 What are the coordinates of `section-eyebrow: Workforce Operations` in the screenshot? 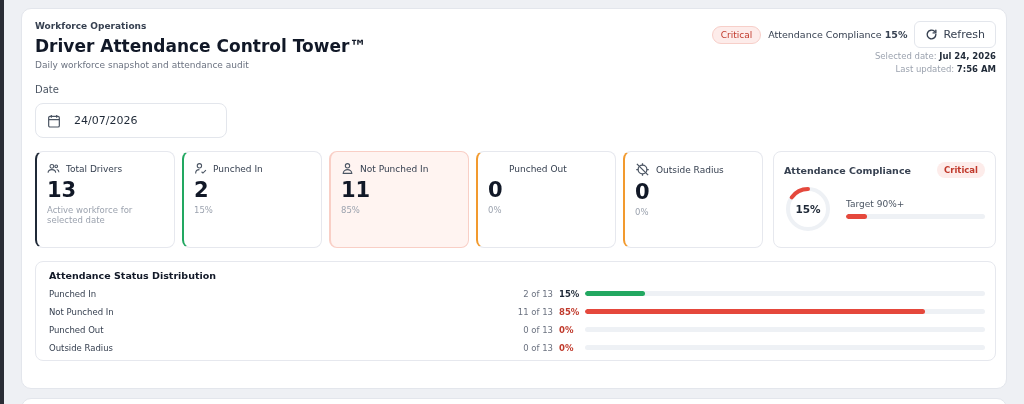 It's located at (91, 26).